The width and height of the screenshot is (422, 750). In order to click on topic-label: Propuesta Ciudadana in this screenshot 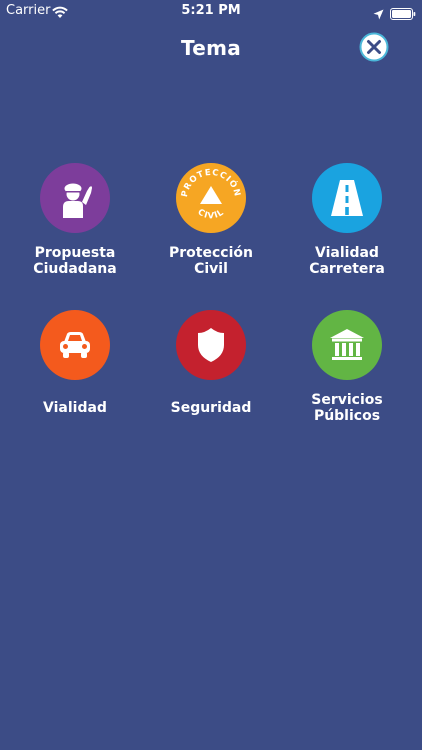, I will do `click(75, 261)`.